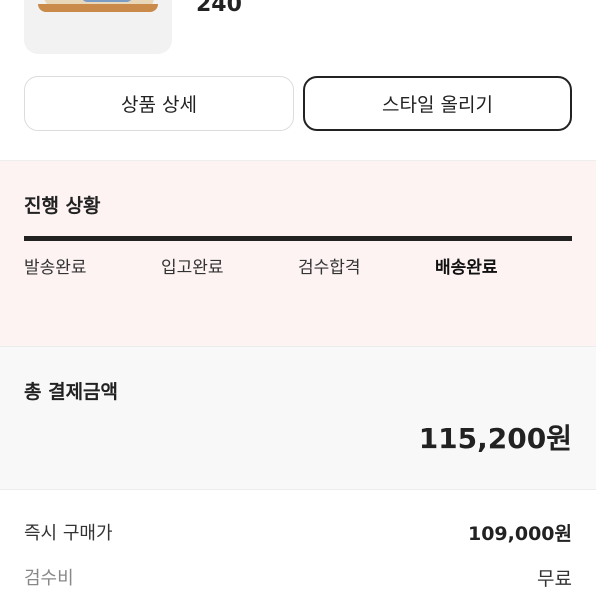 This screenshot has height=596, width=596. What do you see at coordinates (329, 268) in the screenshot?
I see `step-inspection-passed: 검수합격` at bounding box center [329, 268].